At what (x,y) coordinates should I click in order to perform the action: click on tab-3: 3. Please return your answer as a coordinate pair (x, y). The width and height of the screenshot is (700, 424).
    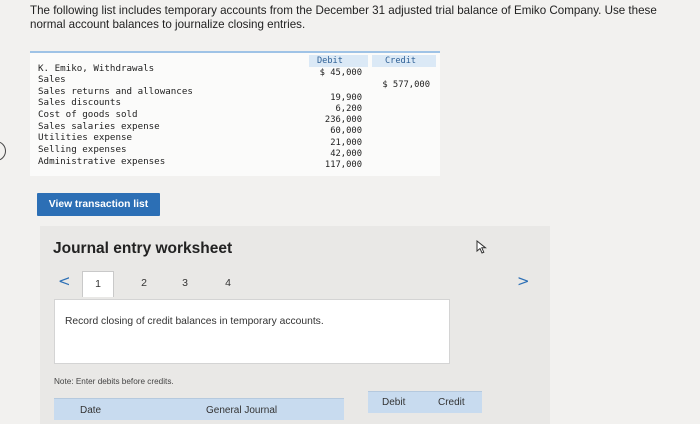
    Looking at the image, I should click on (185, 284).